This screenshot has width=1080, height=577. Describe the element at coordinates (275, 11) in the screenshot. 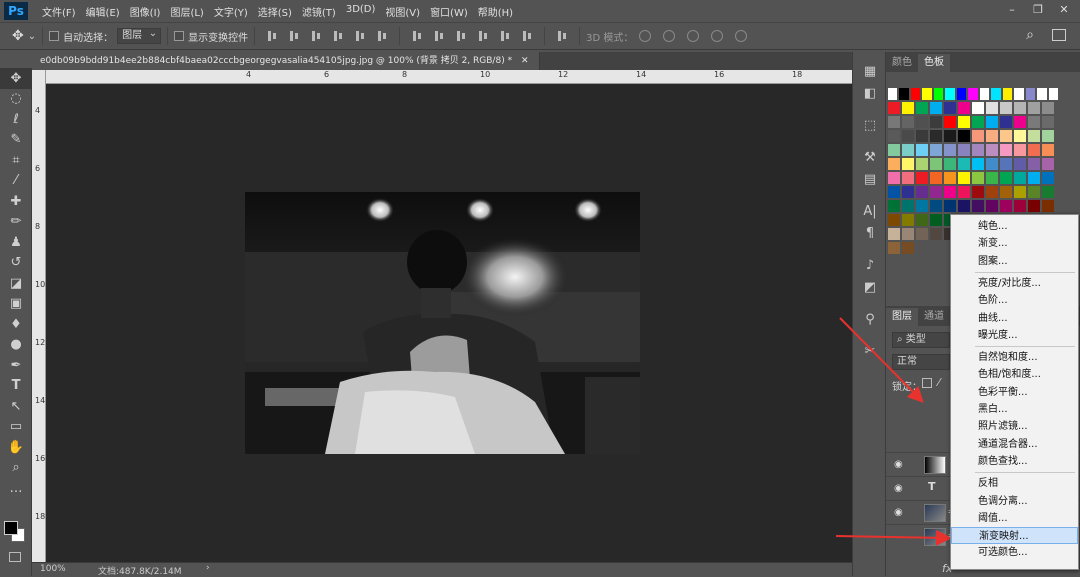

I see `menu-item-5: 选择(S)` at that location.